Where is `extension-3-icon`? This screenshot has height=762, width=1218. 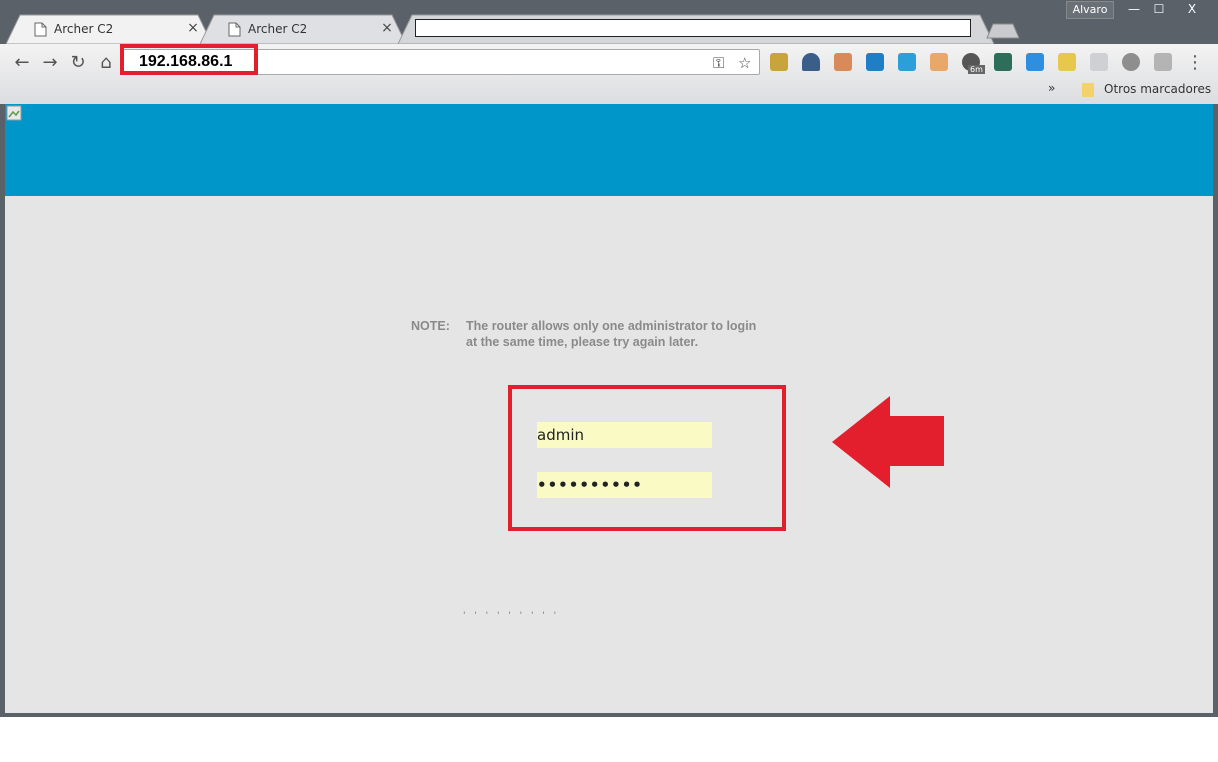 extension-3-icon is located at coordinates (843, 62).